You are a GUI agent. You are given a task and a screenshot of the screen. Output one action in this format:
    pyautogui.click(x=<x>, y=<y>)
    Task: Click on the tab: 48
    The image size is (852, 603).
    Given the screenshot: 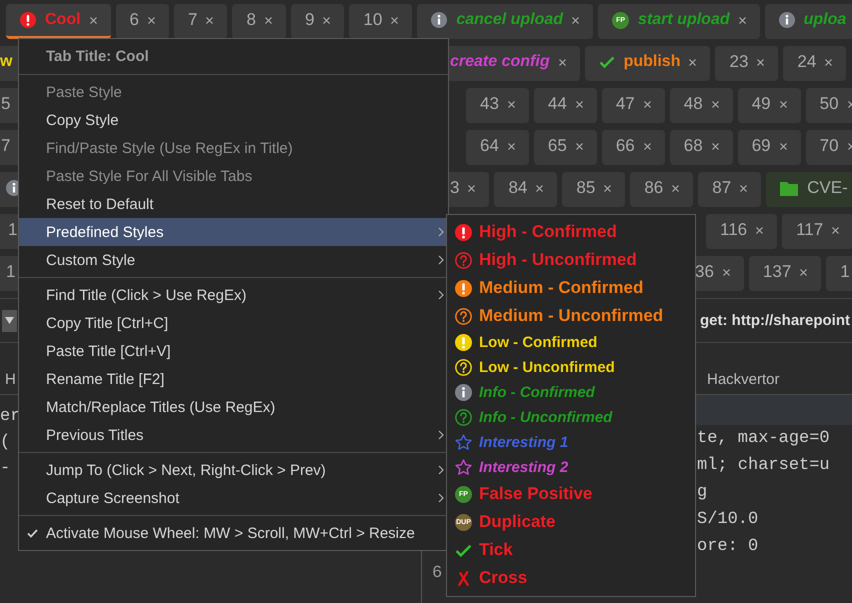 What is the action you would take?
    pyautogui.click(x=701, y=105)
    